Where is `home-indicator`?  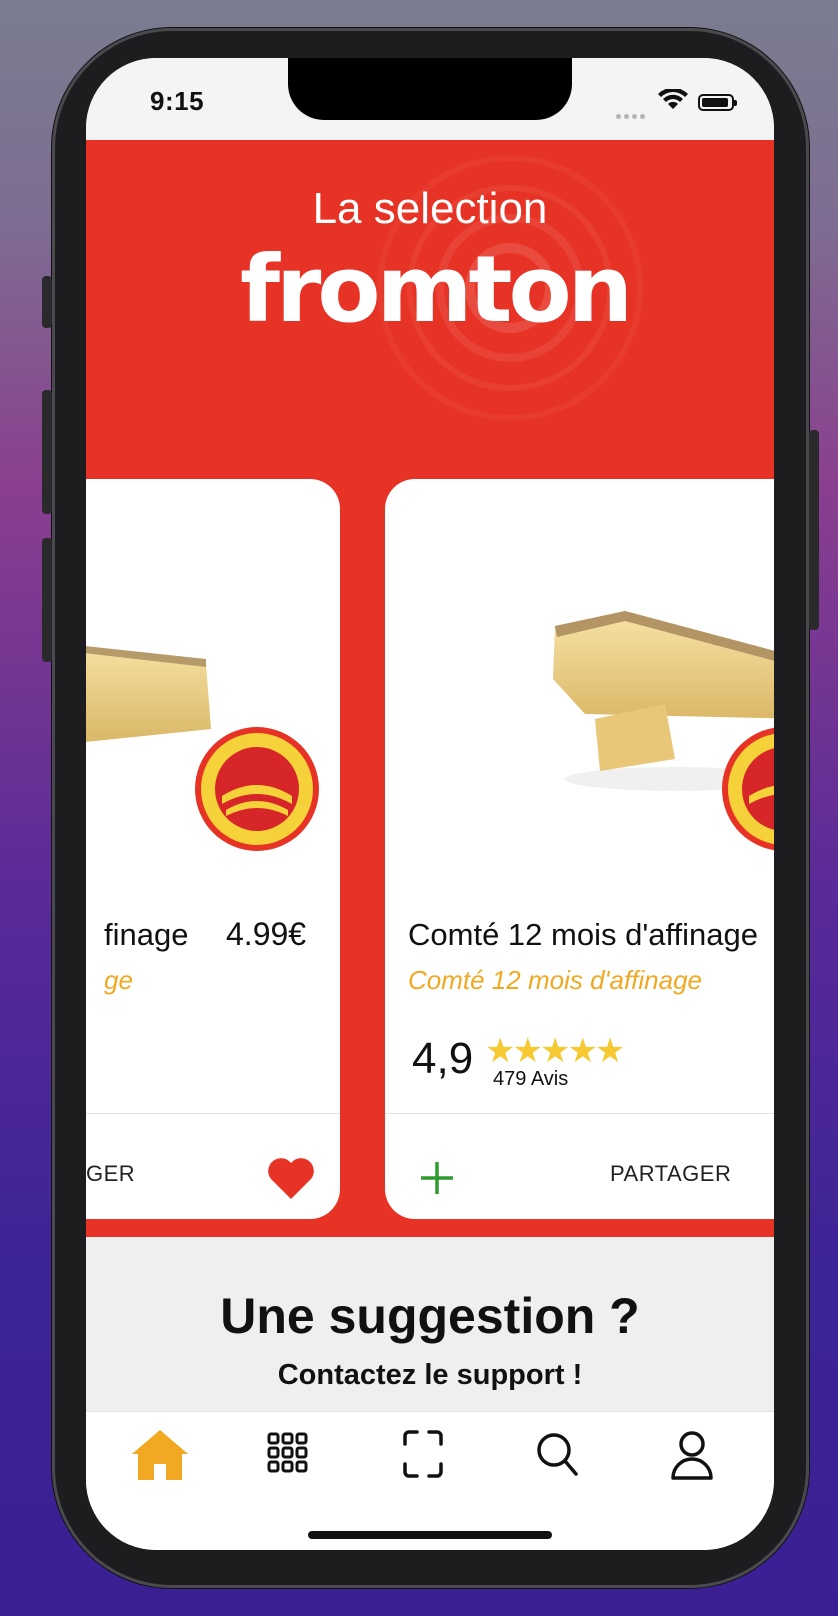 home-indicator is located at coordinates (430, 1535).